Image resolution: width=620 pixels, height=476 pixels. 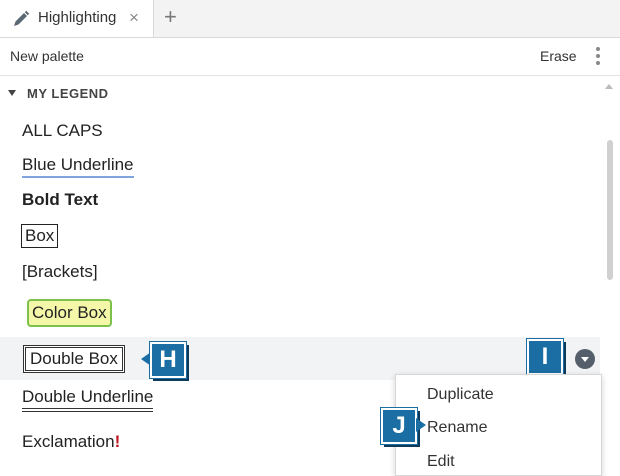 What do you see at coordinates (40, 236) in the screenshot?
I see `legend-item-box: Box` at bounding box center [40, 236].